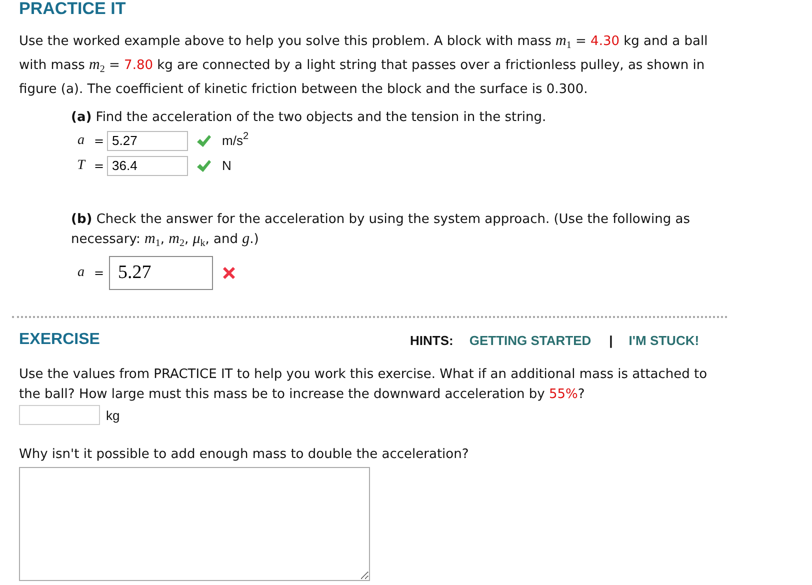 The image size is (812, 585). What do you see at coordinates (147, 166) in the screenshot?
I see `answer-field: 36.4` at bounding box center [147, 166].